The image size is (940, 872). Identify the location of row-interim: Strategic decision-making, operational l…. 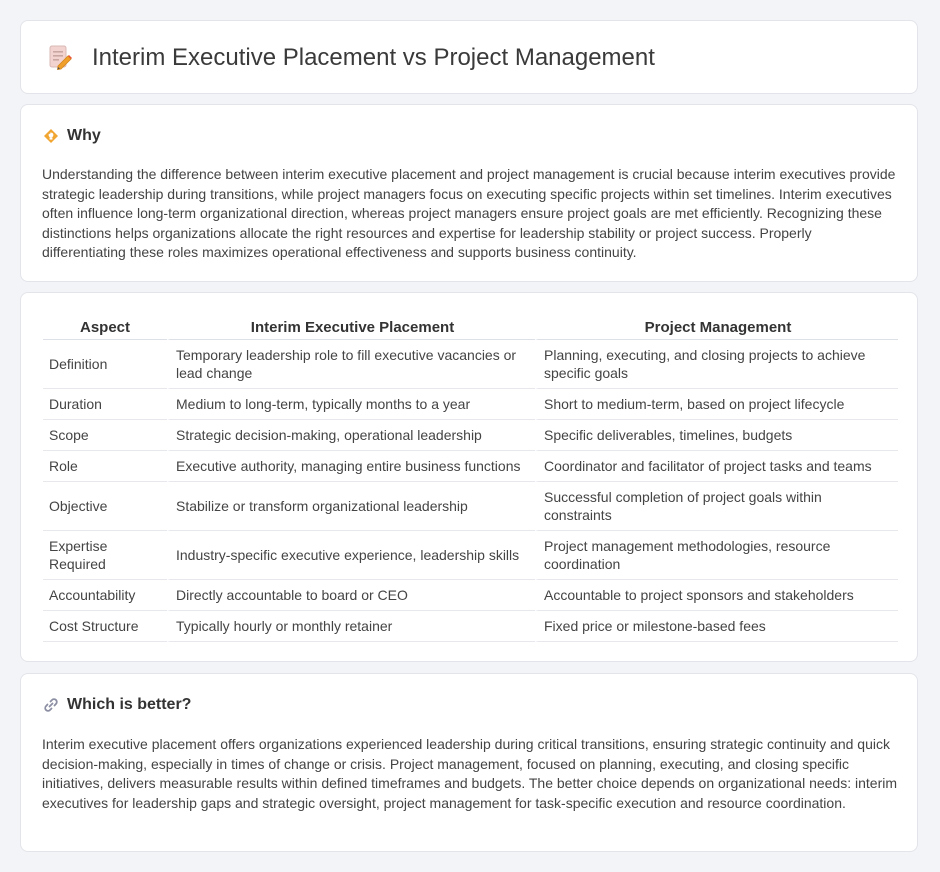
(351, 435).